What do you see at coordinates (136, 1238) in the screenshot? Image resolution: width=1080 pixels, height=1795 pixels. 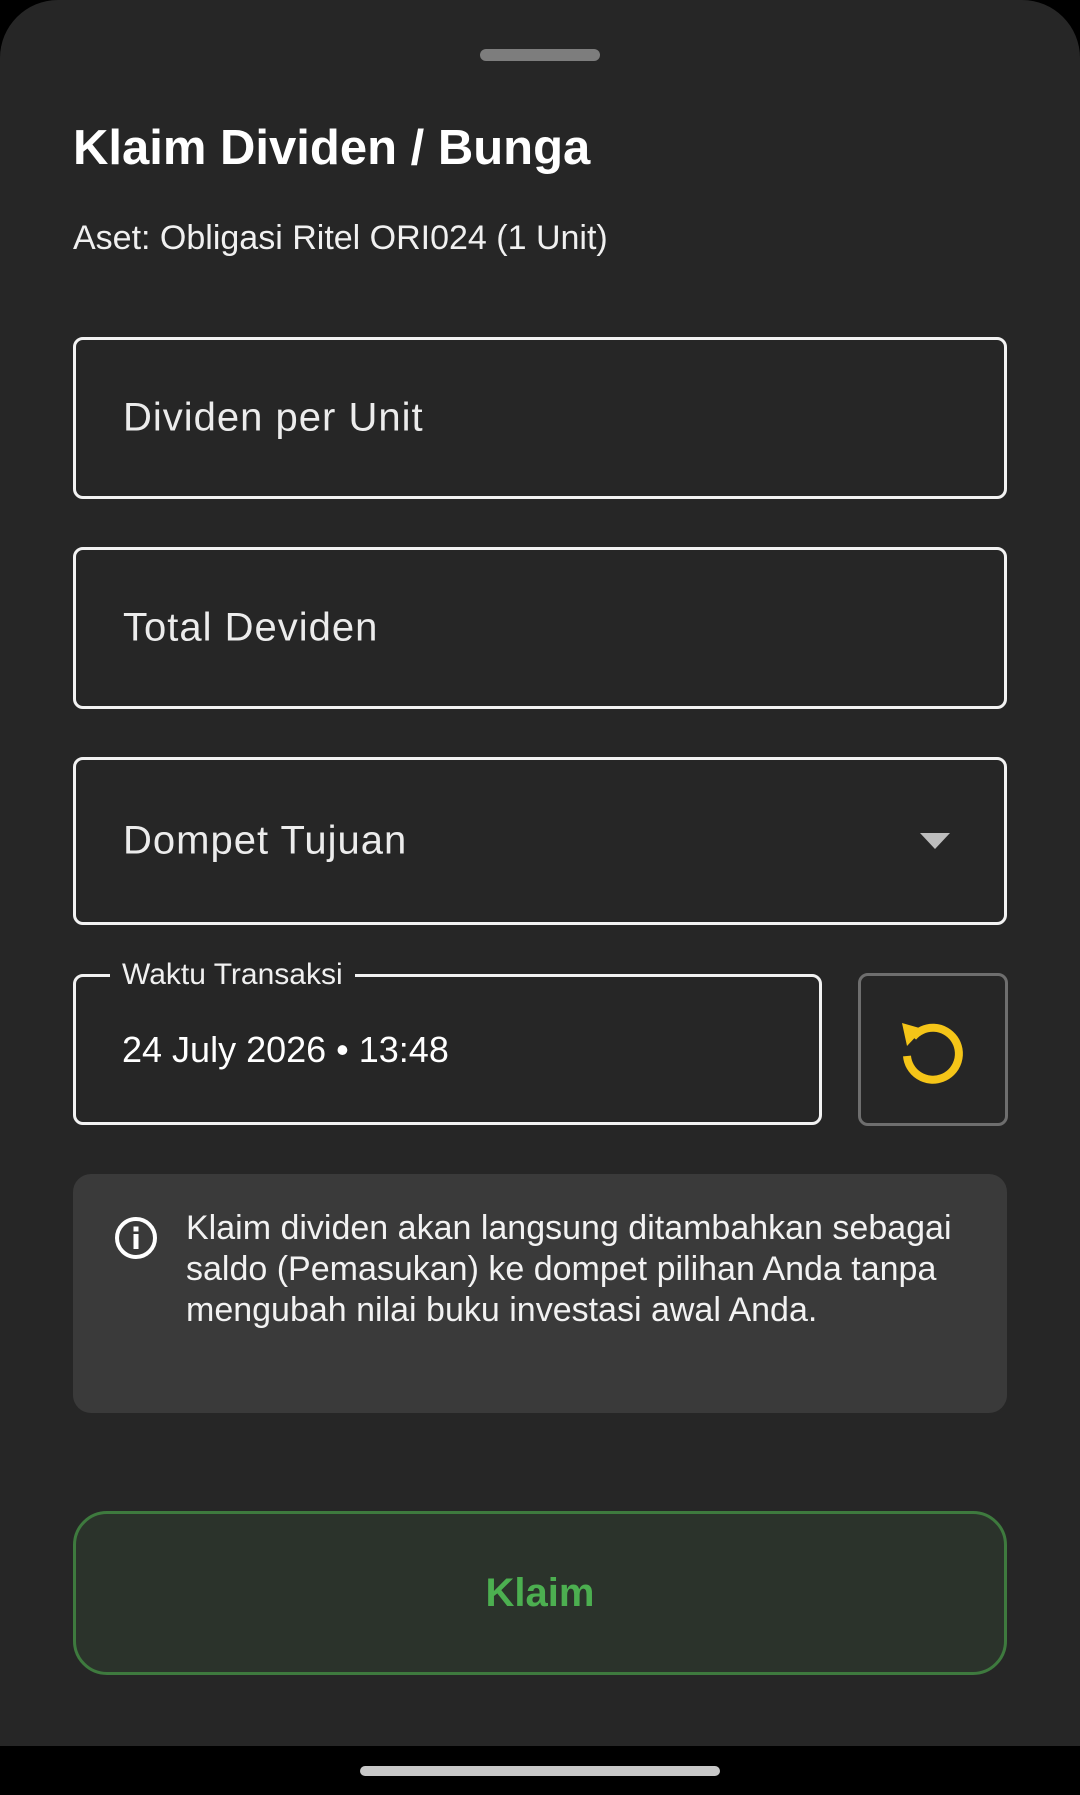 I see `info-icon` at bounding box center [136, 1238].